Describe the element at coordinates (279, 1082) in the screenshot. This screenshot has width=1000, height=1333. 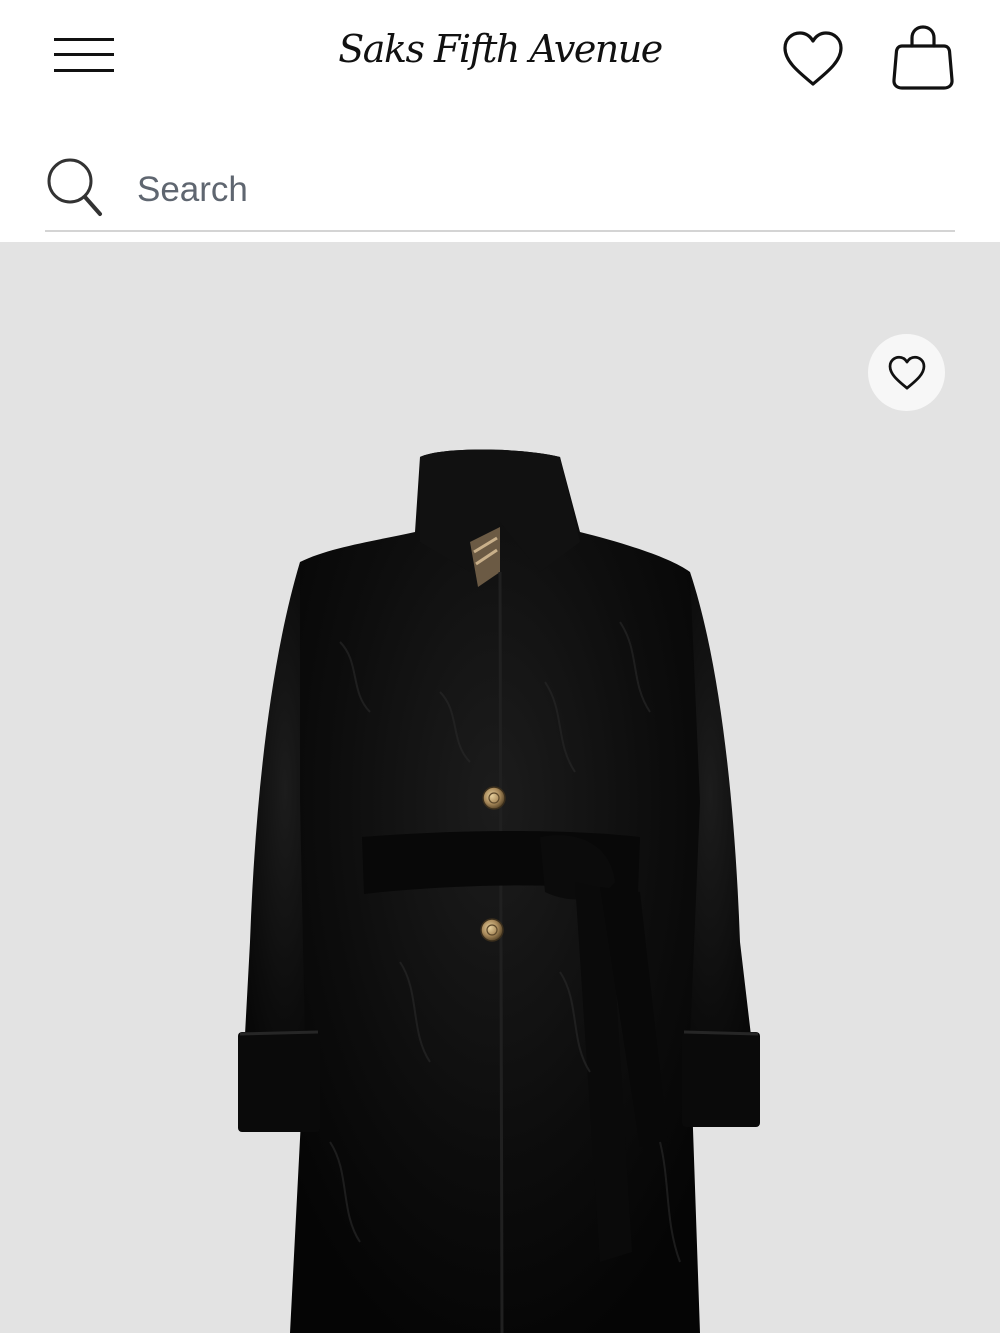
I see `coat-cuff-left` at that location.